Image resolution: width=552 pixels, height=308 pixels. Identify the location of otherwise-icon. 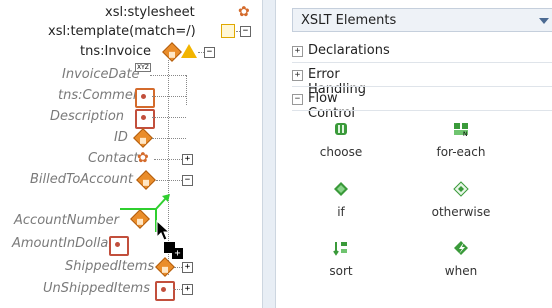
(461, 189).